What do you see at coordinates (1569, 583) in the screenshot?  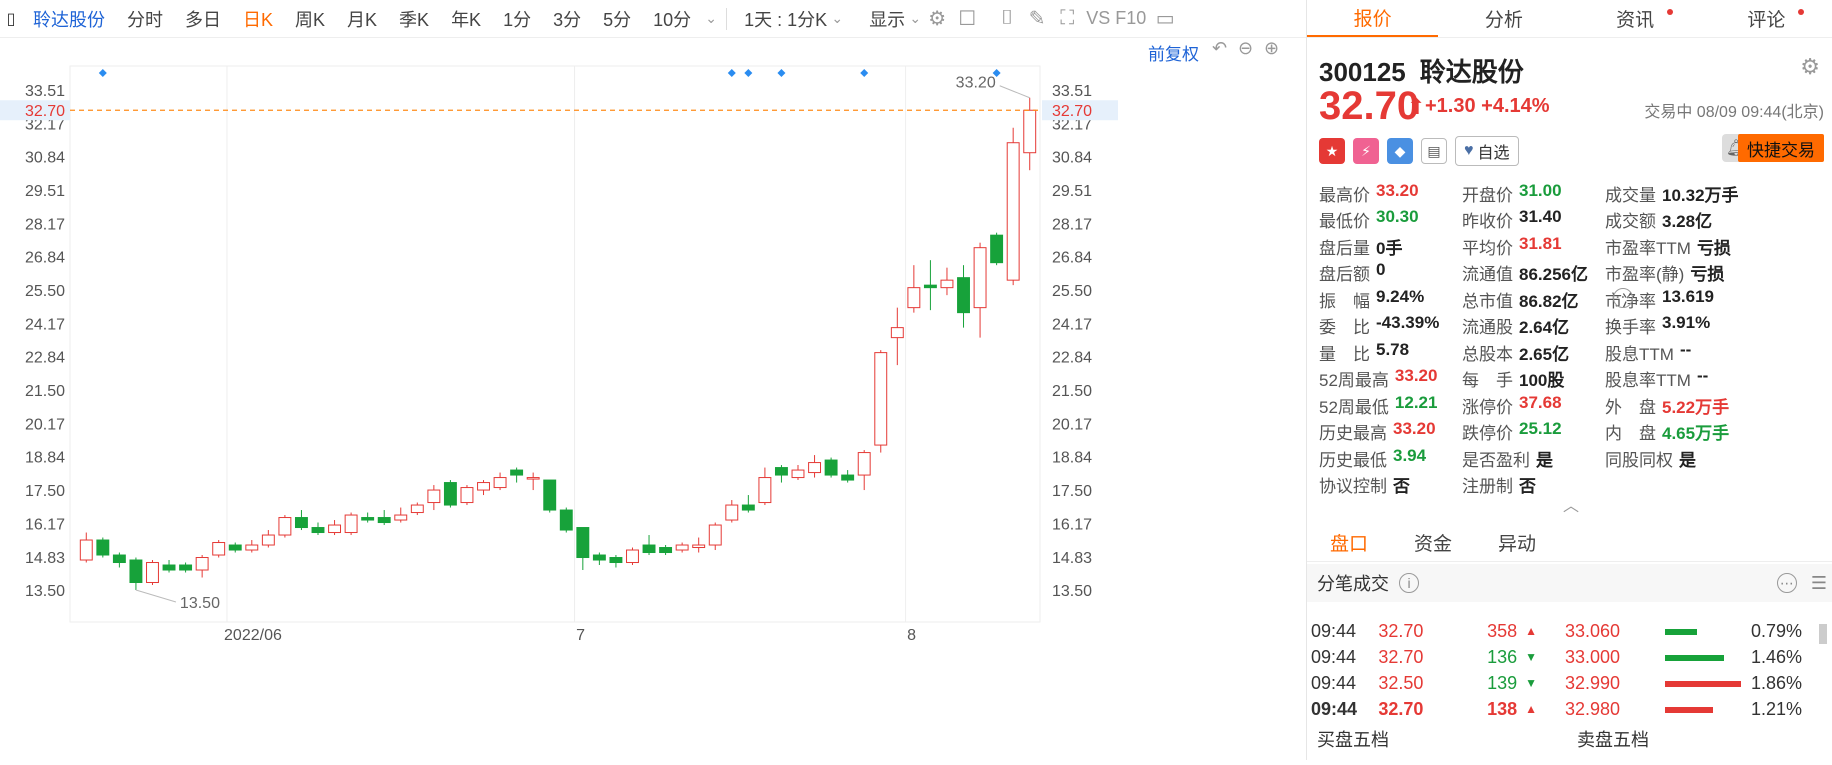 I see `ticks-header: 分笔成交 i ⋯ ☰` at bounding box center [1569, 583].